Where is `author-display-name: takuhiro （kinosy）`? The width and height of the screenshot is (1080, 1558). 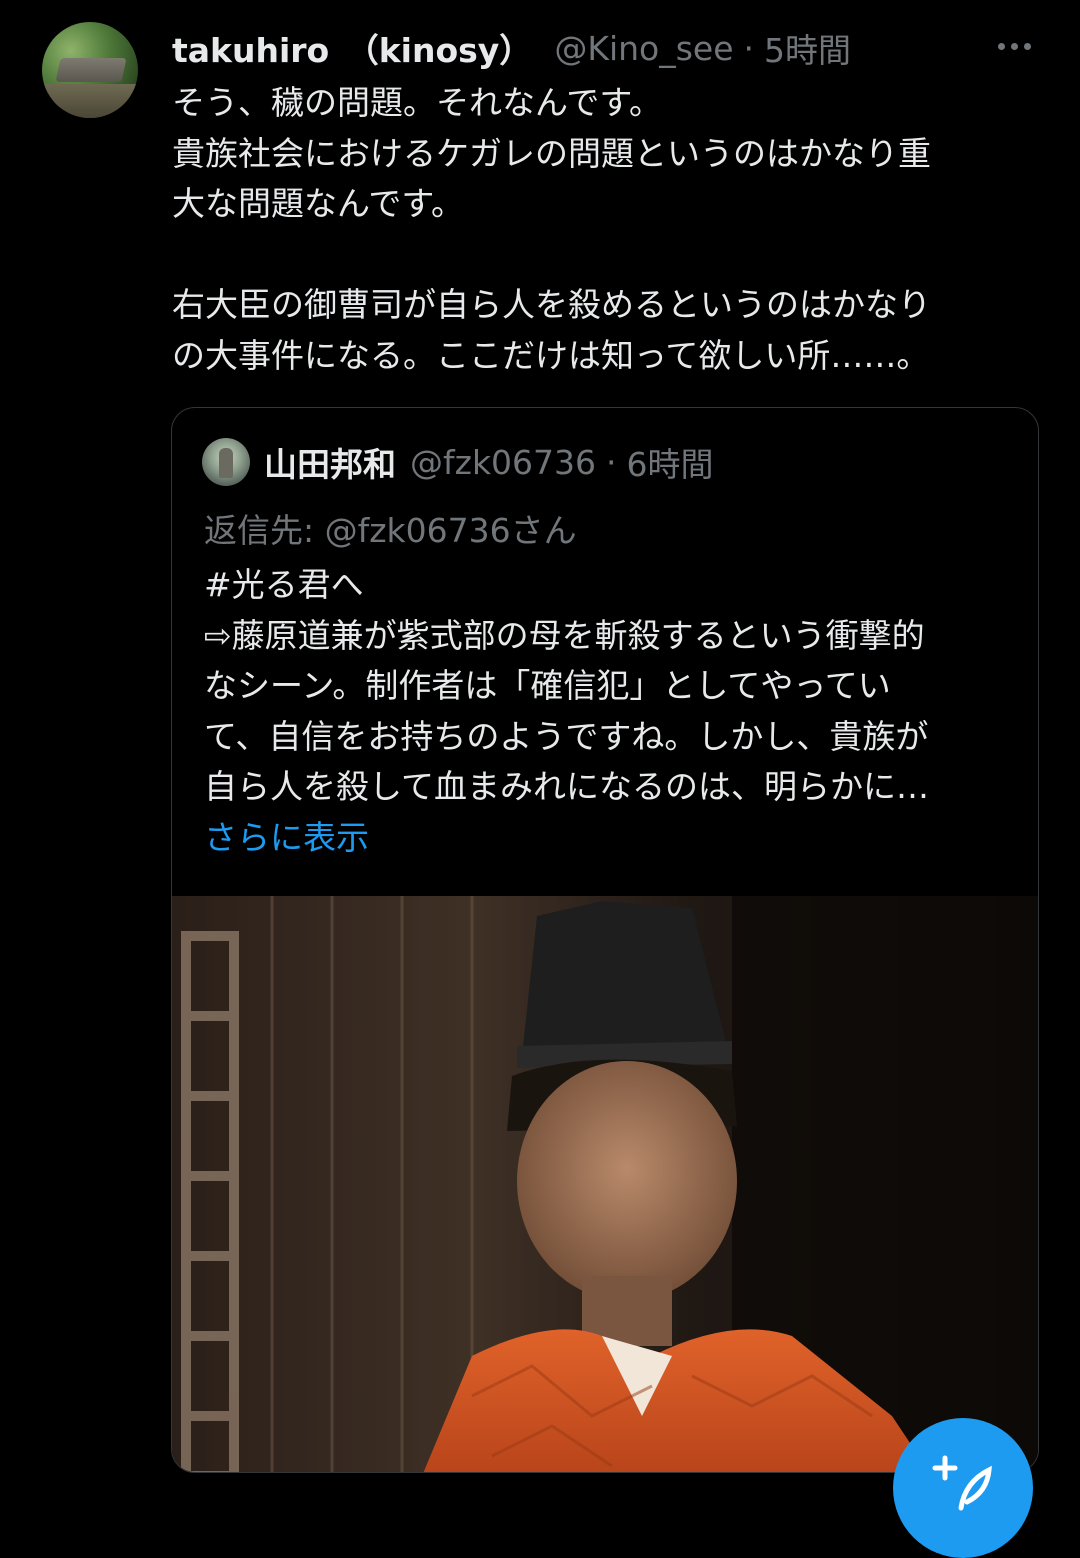 author-display-name: takuhiro （kinosy） is located at coordinates (352, 48).